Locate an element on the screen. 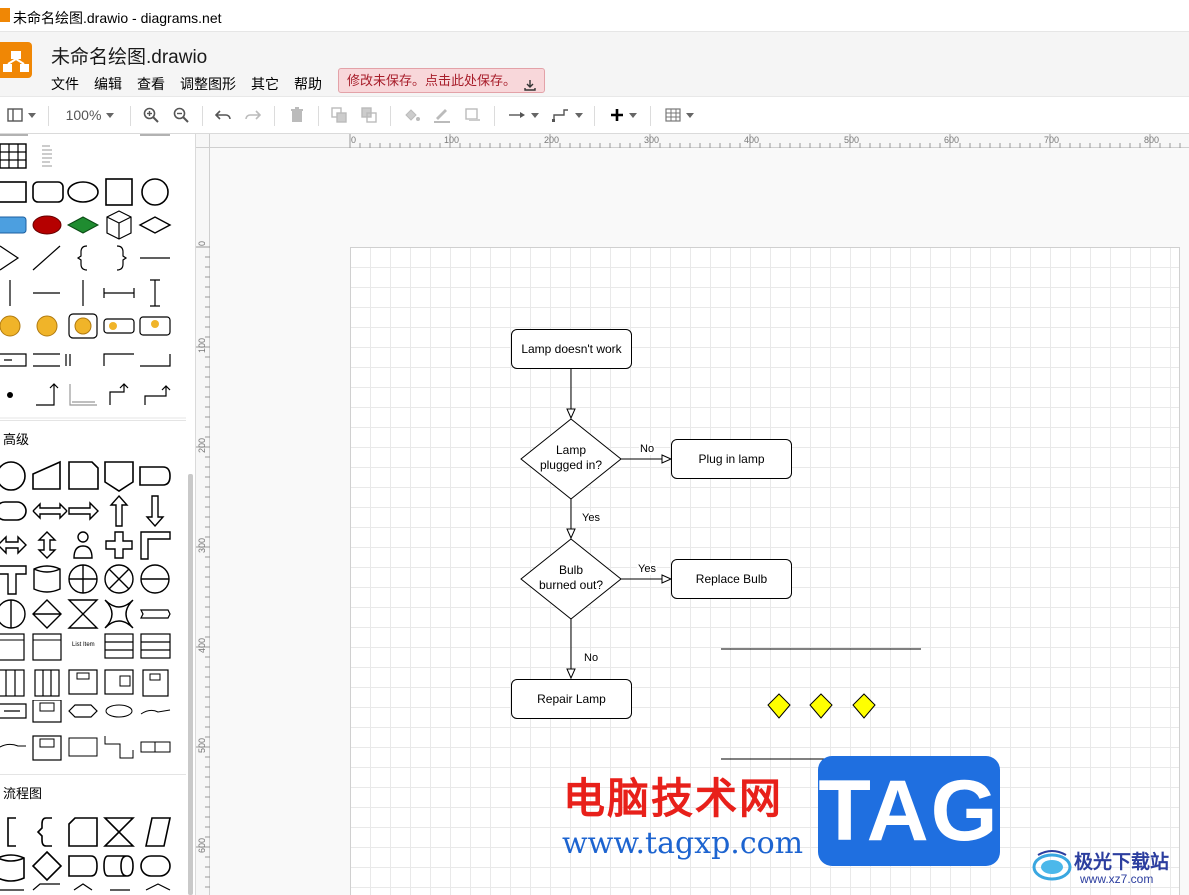  menu-help: 帮助 is located at coordinates (308, 84).